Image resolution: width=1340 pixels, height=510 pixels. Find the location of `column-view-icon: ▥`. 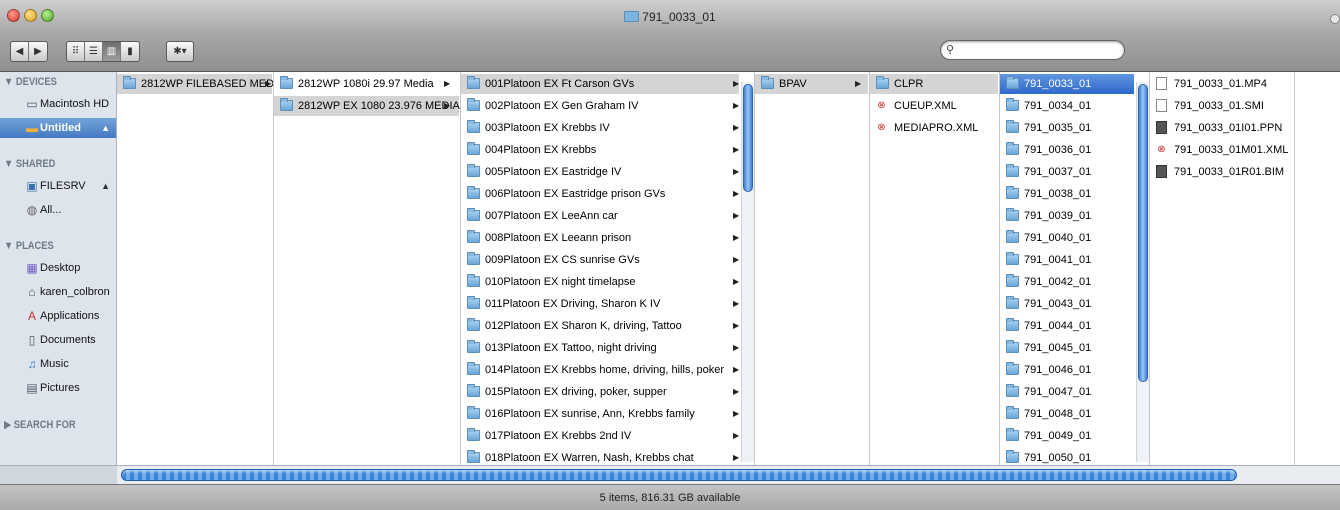

column-view-icon: ▥ is located at coordinates (112, 51).